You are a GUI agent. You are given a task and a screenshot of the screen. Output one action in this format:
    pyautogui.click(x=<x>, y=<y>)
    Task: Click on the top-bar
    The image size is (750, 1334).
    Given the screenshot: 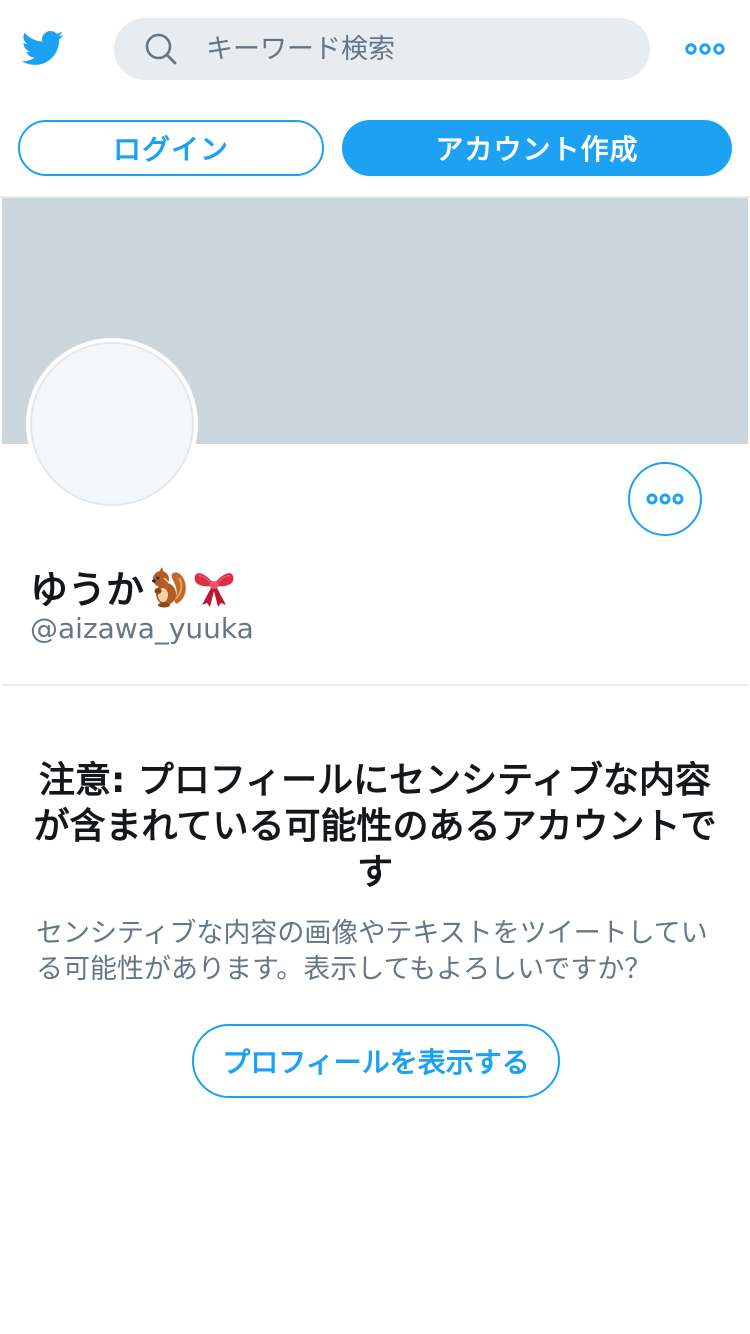 What is the action you would take?
    pyautogui.click(x=375, y=49)
    